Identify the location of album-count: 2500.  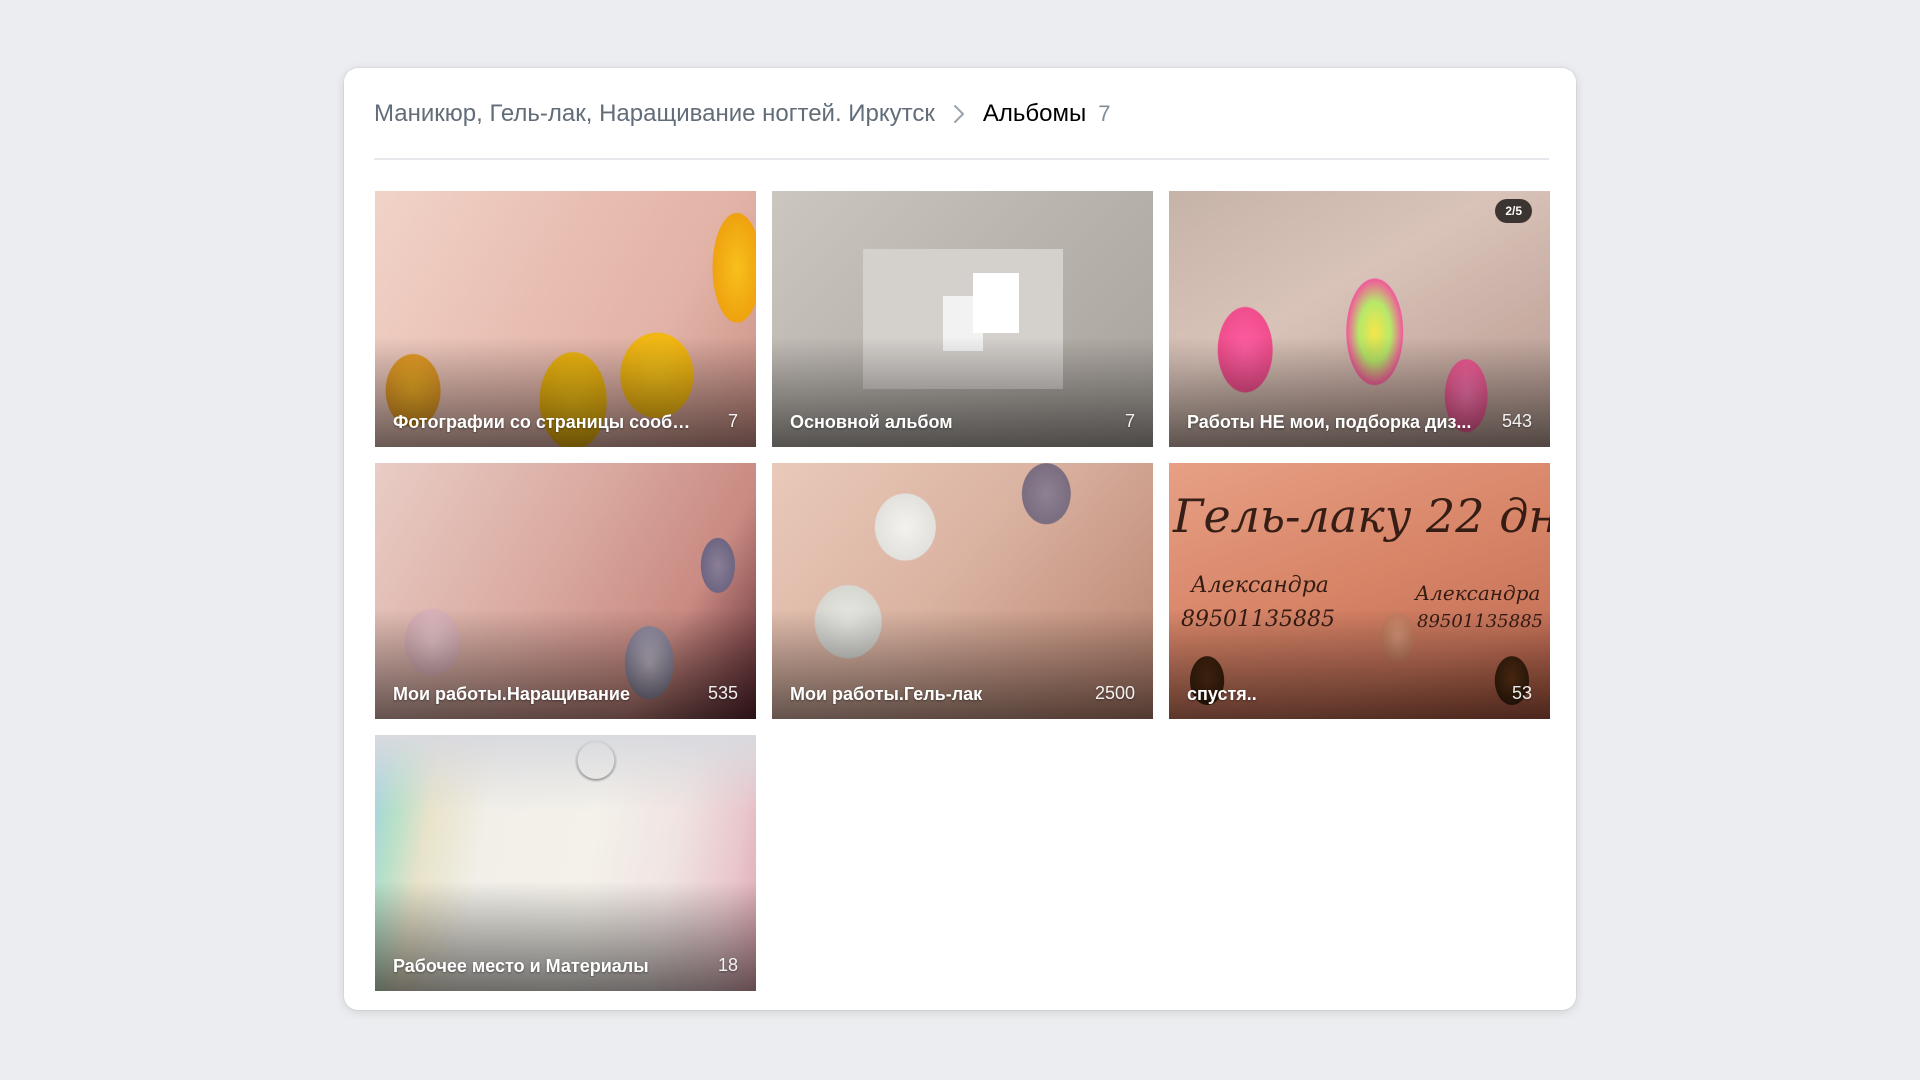
(1114, 693).